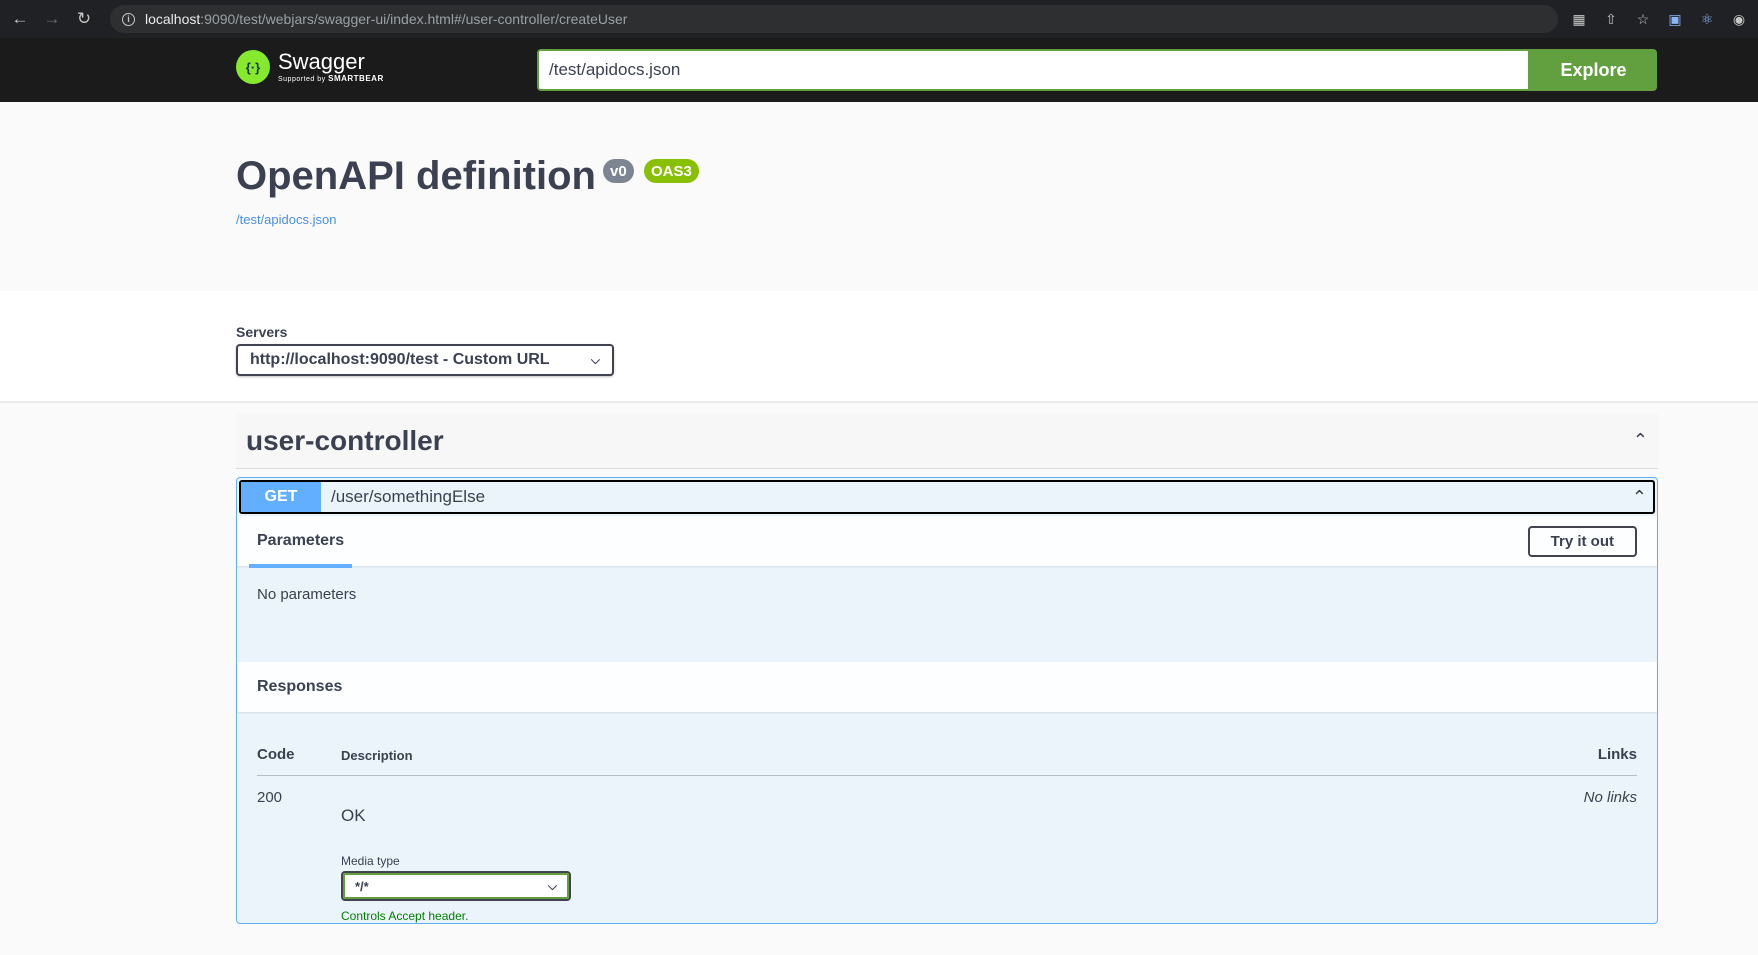 The image size is (1758, 955). What do you see at coordinates (1611, 19) in the screenshot?
I see `share-icon: ⇧` at bounding box center [1611, 19].